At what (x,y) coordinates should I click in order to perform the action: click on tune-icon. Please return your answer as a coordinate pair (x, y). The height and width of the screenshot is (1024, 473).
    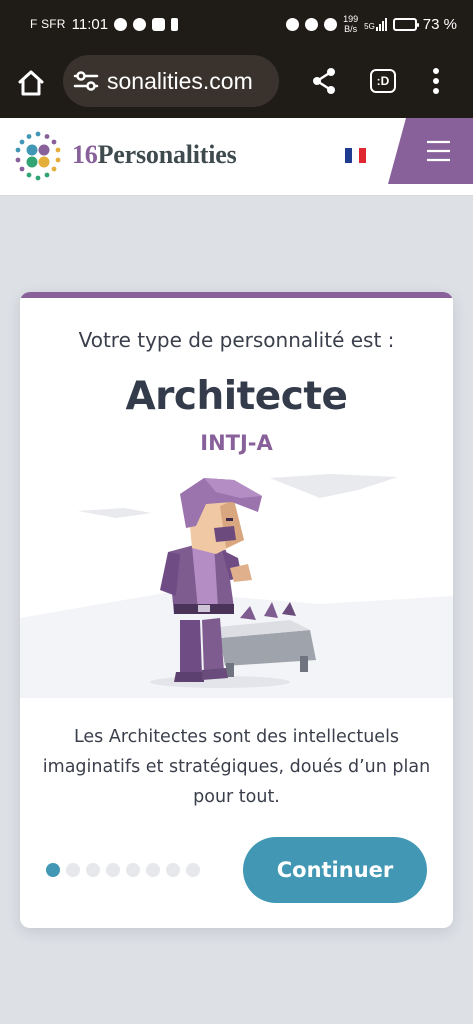
    Looking at the image, I should click on (86, 81).